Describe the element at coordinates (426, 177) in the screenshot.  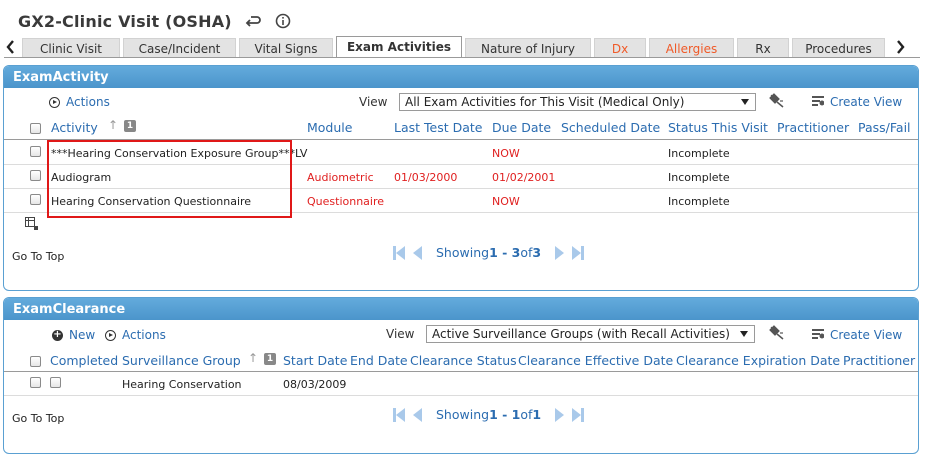
I see `row-last-test-date: 01/03/2000` at that location.